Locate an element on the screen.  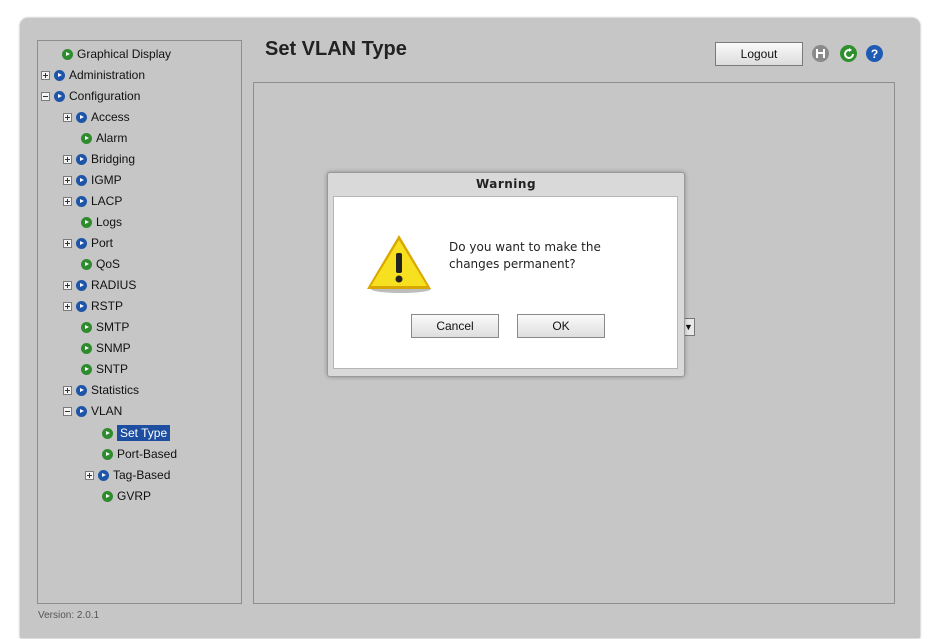
help-icon: ? is located at coordinates (874, 53).